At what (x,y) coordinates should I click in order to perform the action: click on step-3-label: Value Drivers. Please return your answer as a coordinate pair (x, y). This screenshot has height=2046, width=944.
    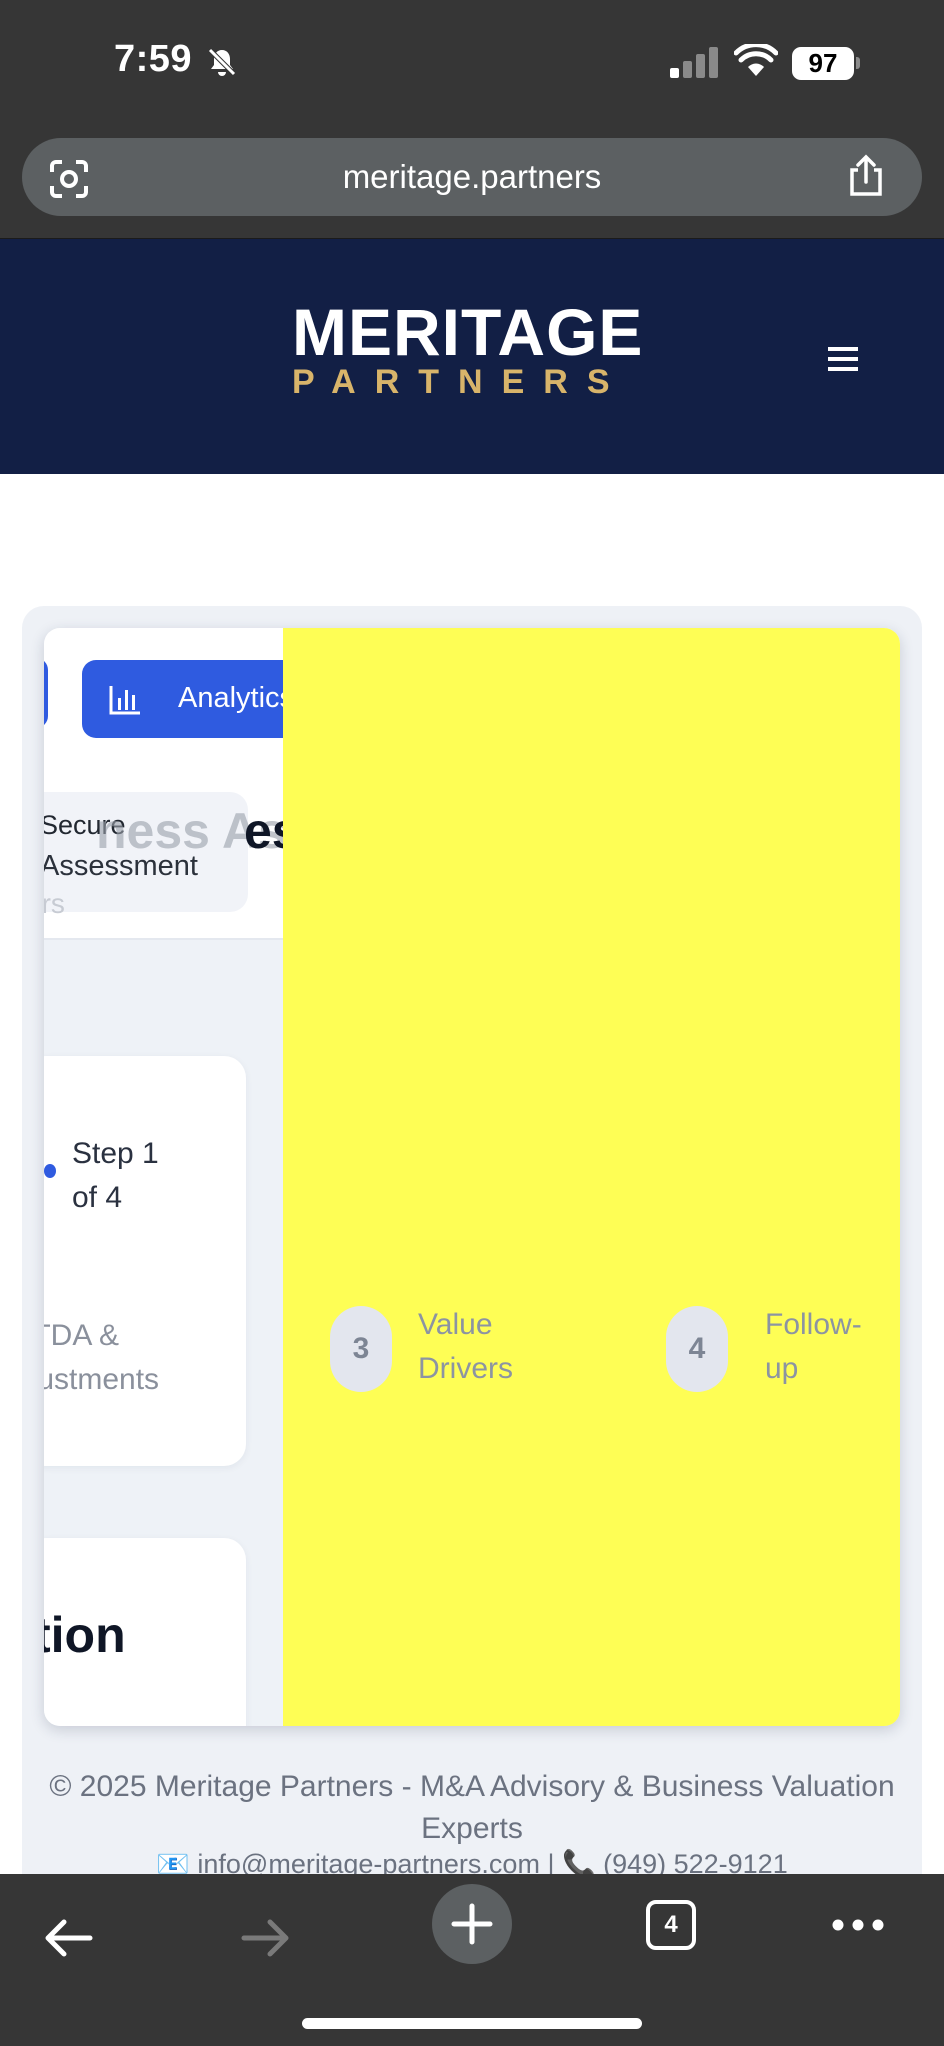
    Looking at the image, I should click on (488, 1347).